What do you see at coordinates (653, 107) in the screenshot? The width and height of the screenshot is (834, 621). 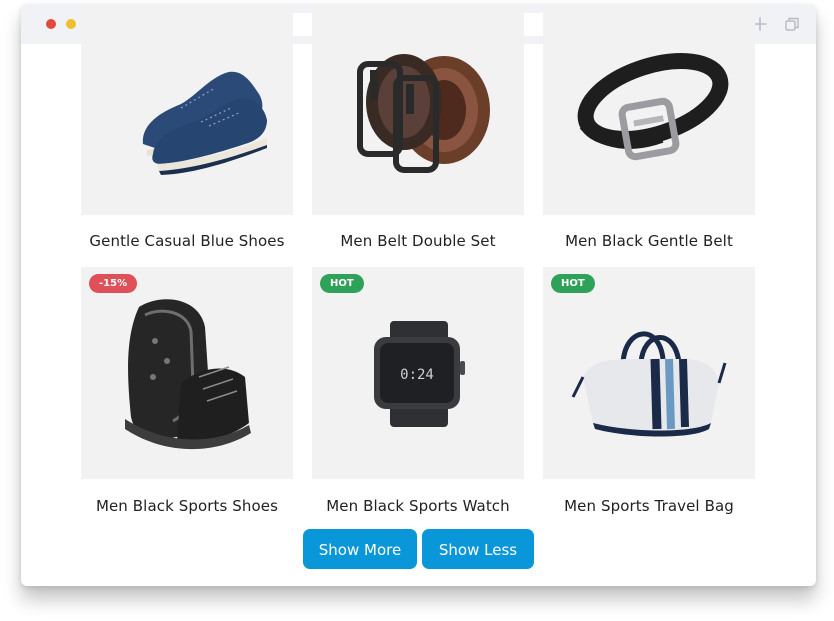 I see `black-belt-image` at bounding box center [653, 107].